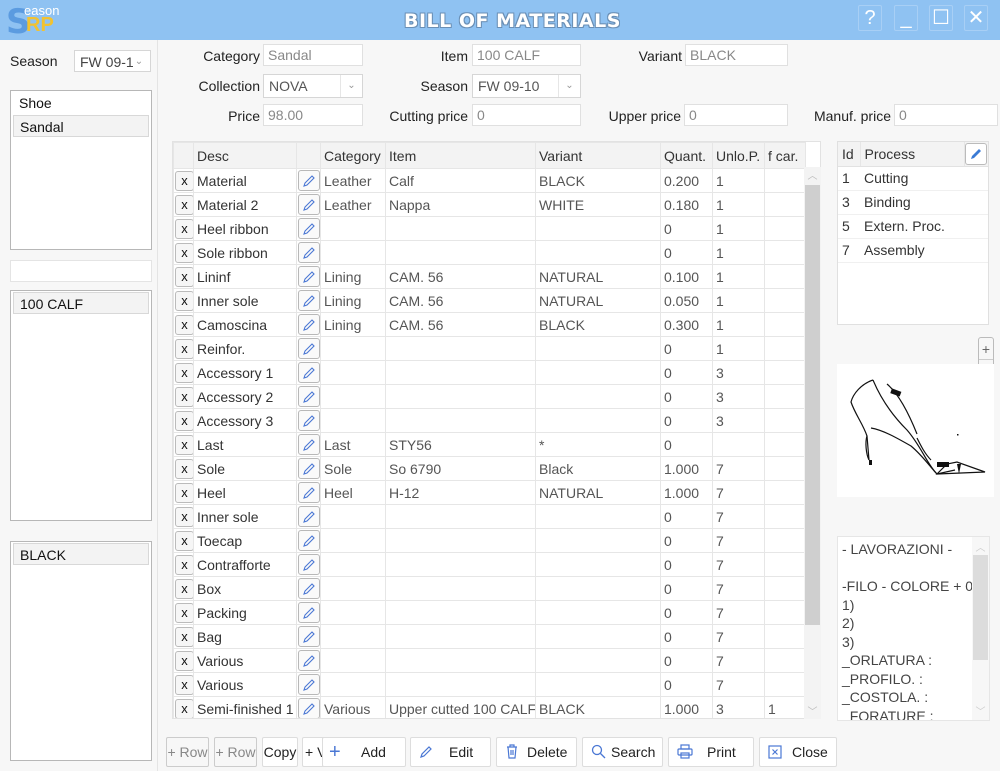  I want to click on cell-desc: Various, so click(245, 660).